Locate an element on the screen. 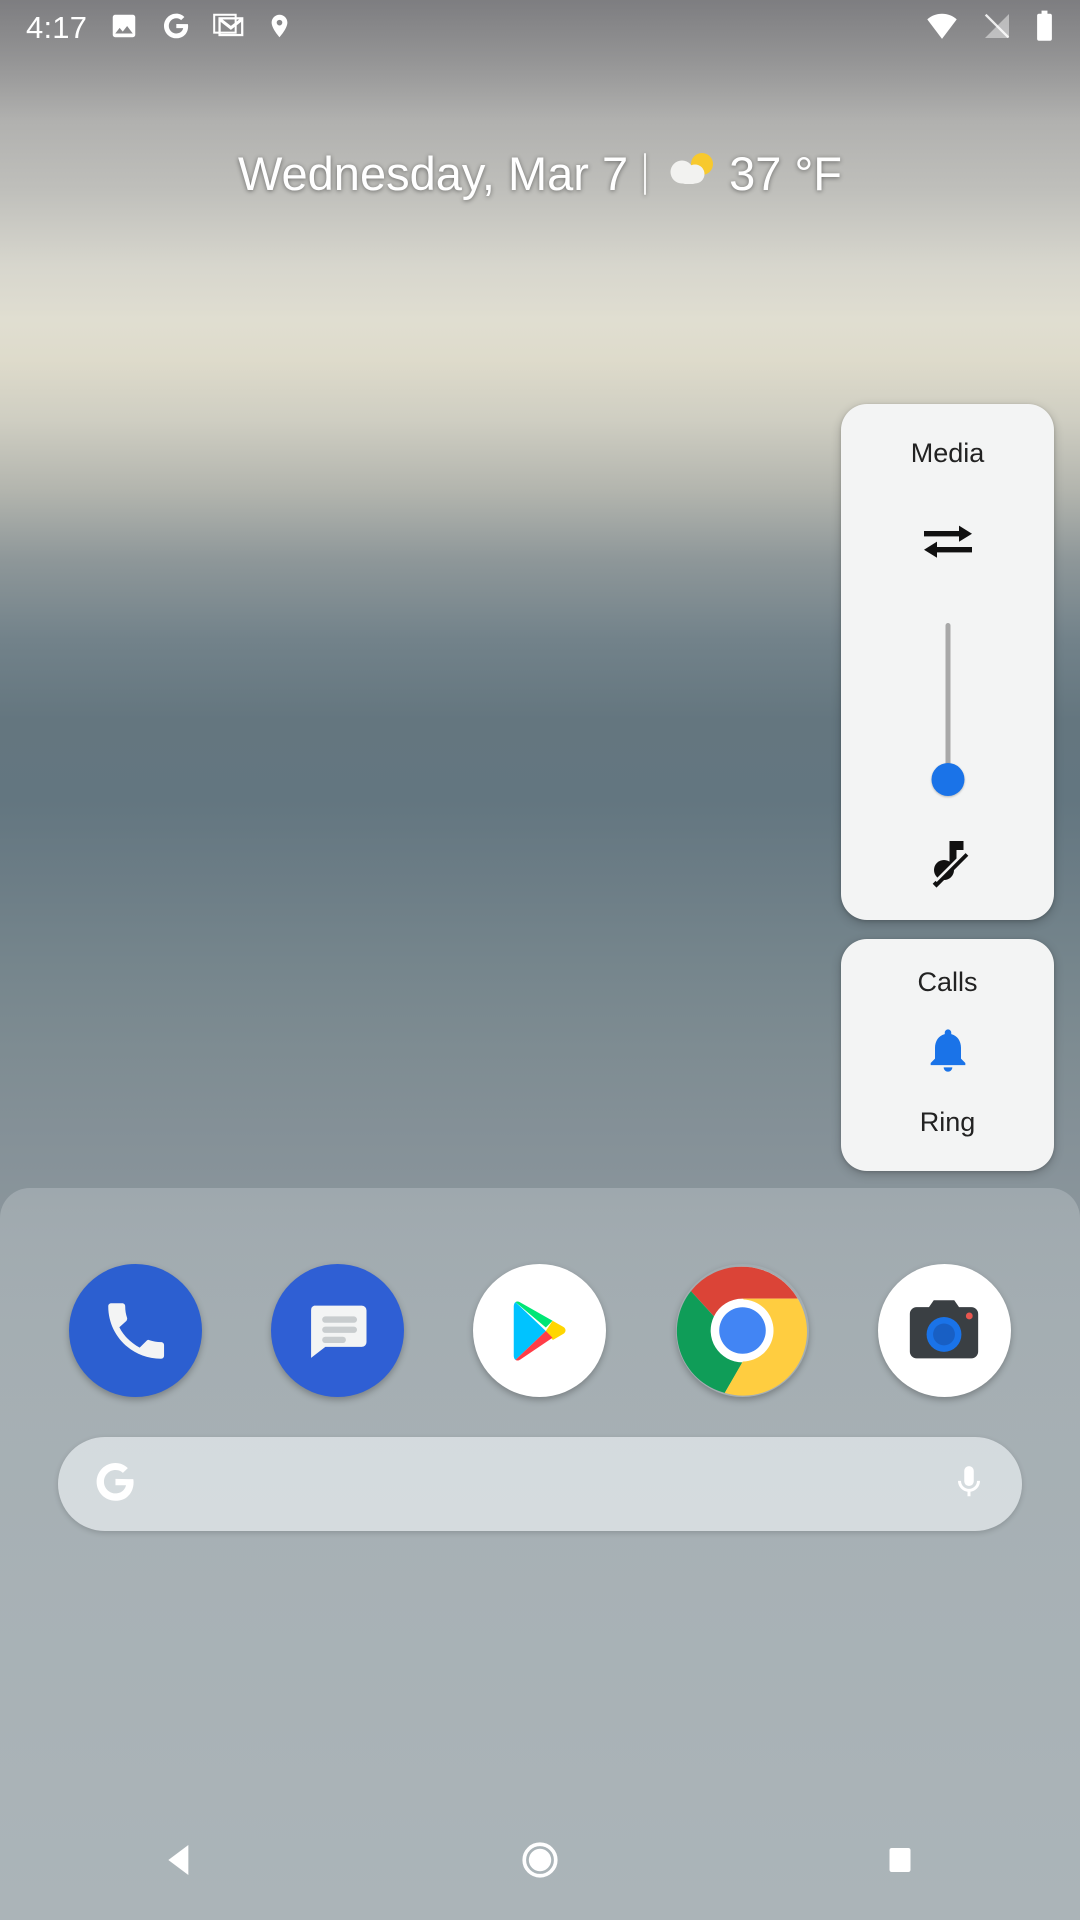 This screenshot has height=1920, width=1080. slider-thumb is located at coordinates (947, 779).